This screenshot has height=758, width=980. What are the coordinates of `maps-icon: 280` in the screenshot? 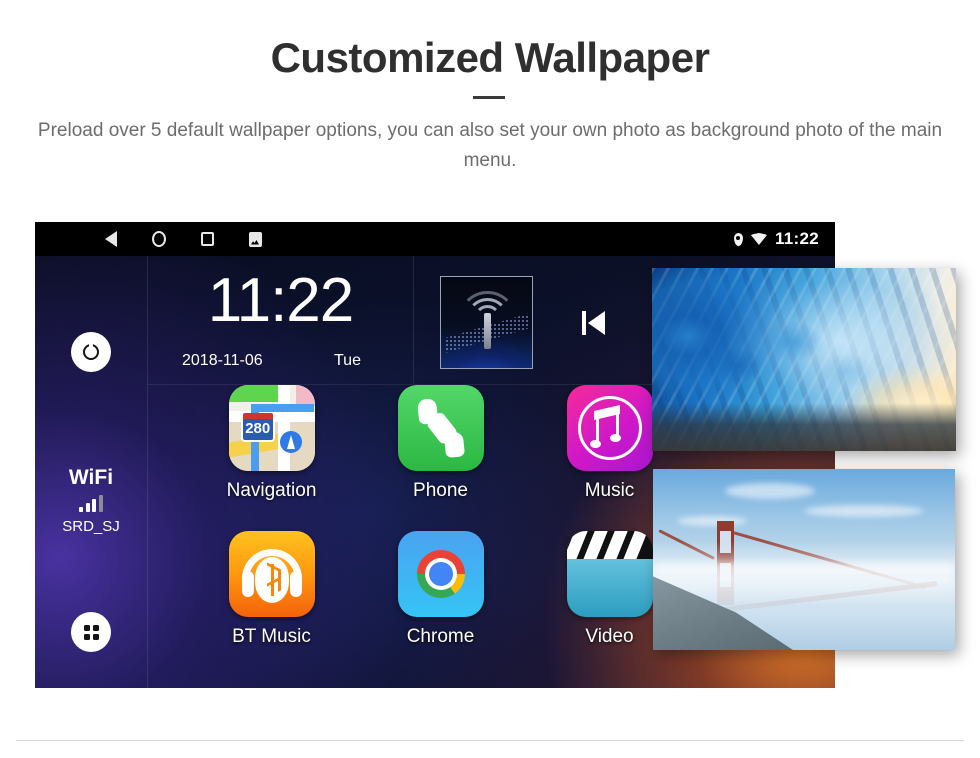 It's located at (271, 428).